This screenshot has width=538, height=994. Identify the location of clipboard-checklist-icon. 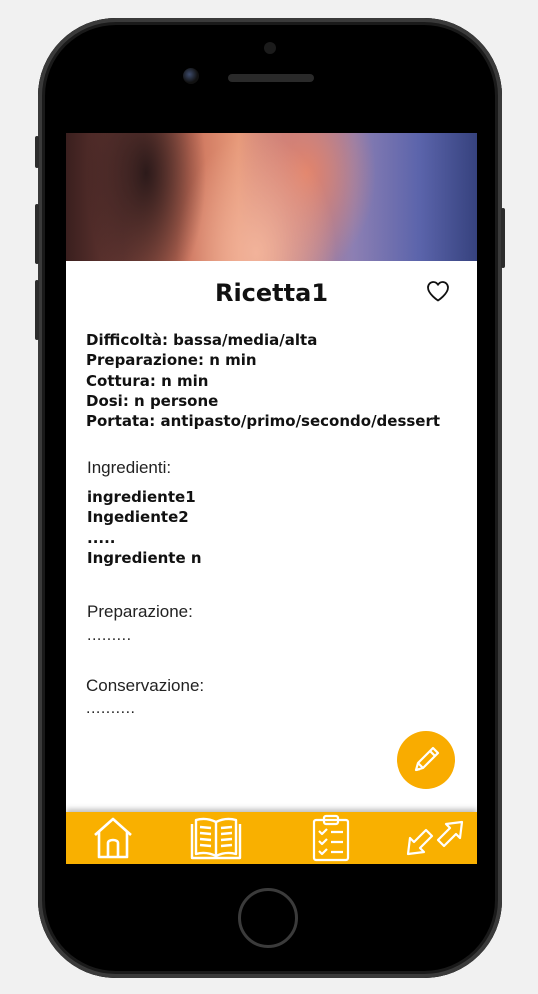
(331, 838).